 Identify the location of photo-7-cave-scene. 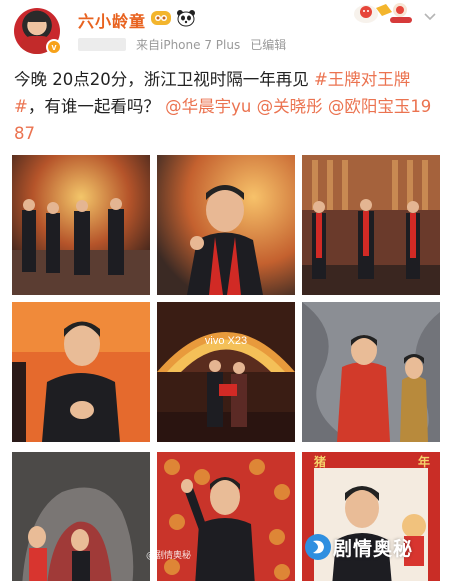
(81, 515).